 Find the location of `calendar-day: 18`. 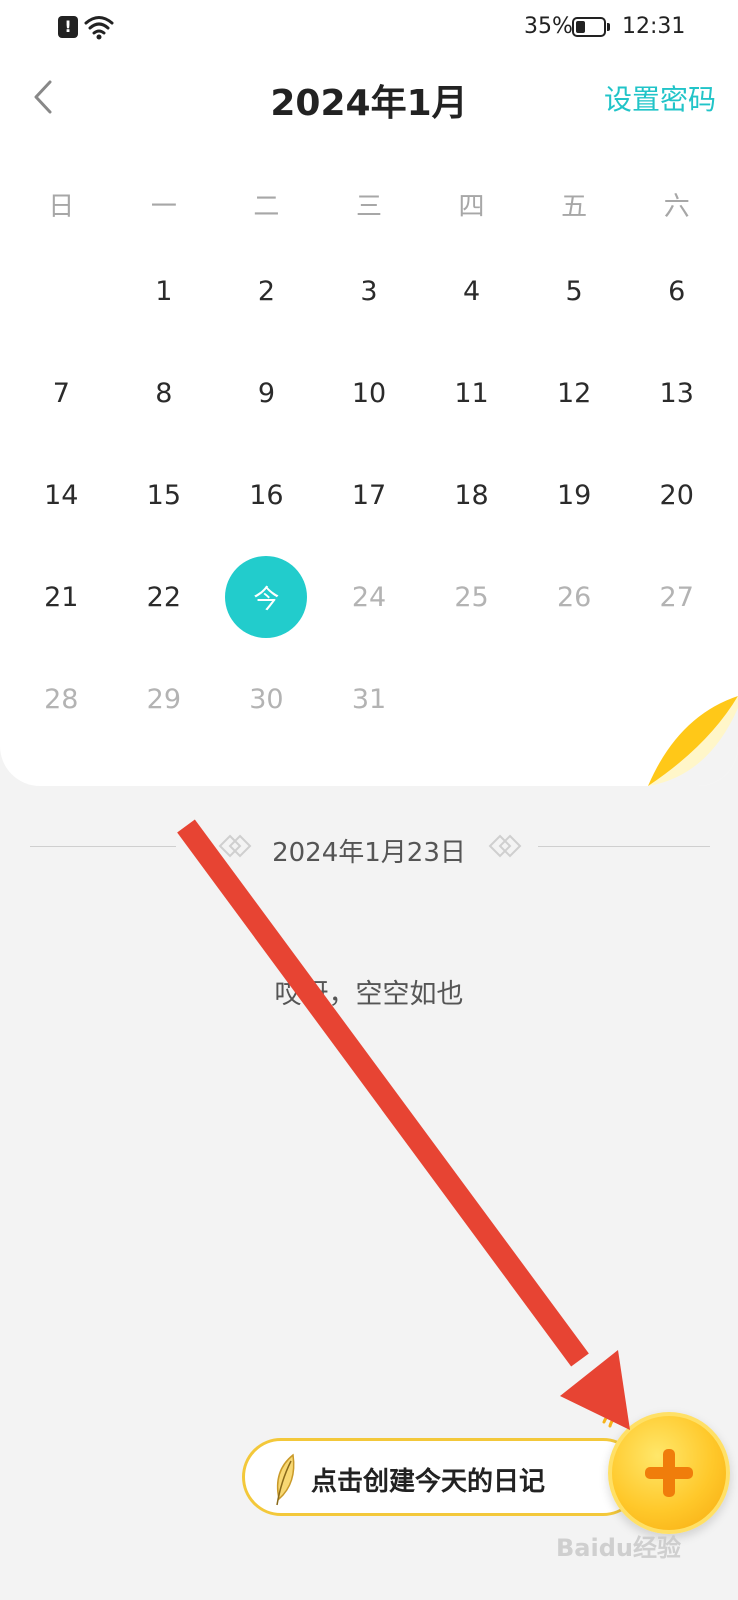

calendar-day: 18 is located at coordinates (471, 495).